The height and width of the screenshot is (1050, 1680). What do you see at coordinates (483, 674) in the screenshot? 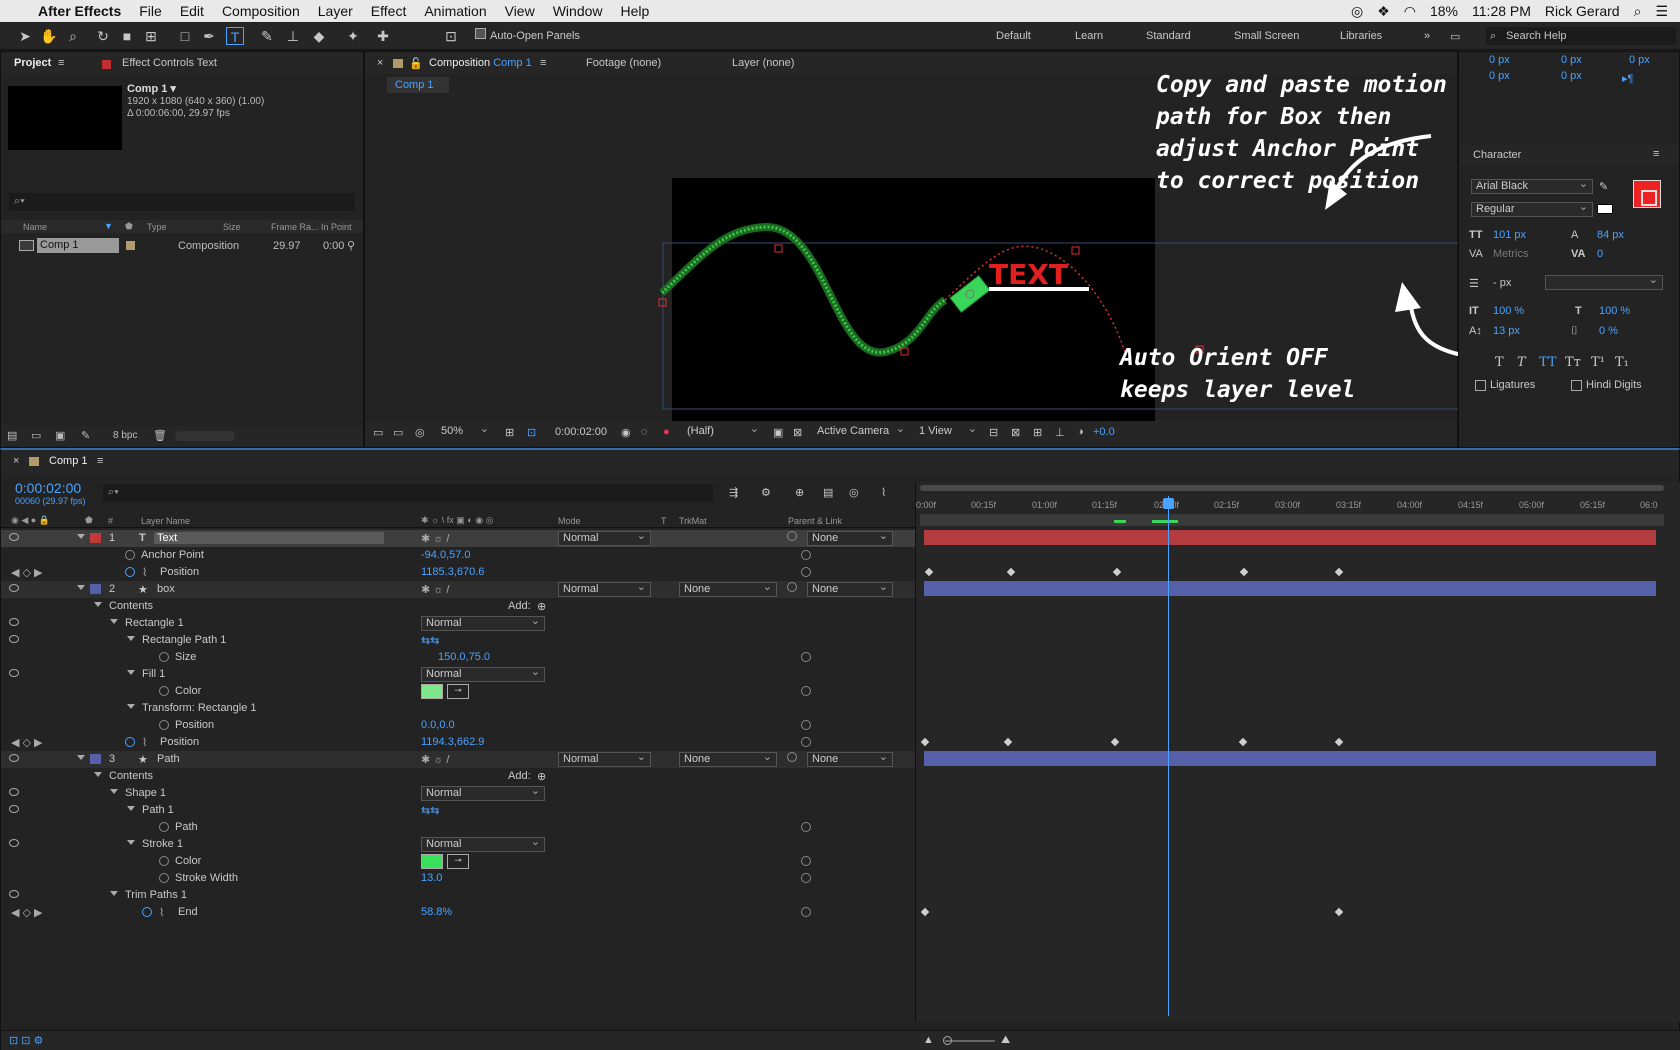
I see `fill-mode-select: Normal` at bounding box center [483, 674].